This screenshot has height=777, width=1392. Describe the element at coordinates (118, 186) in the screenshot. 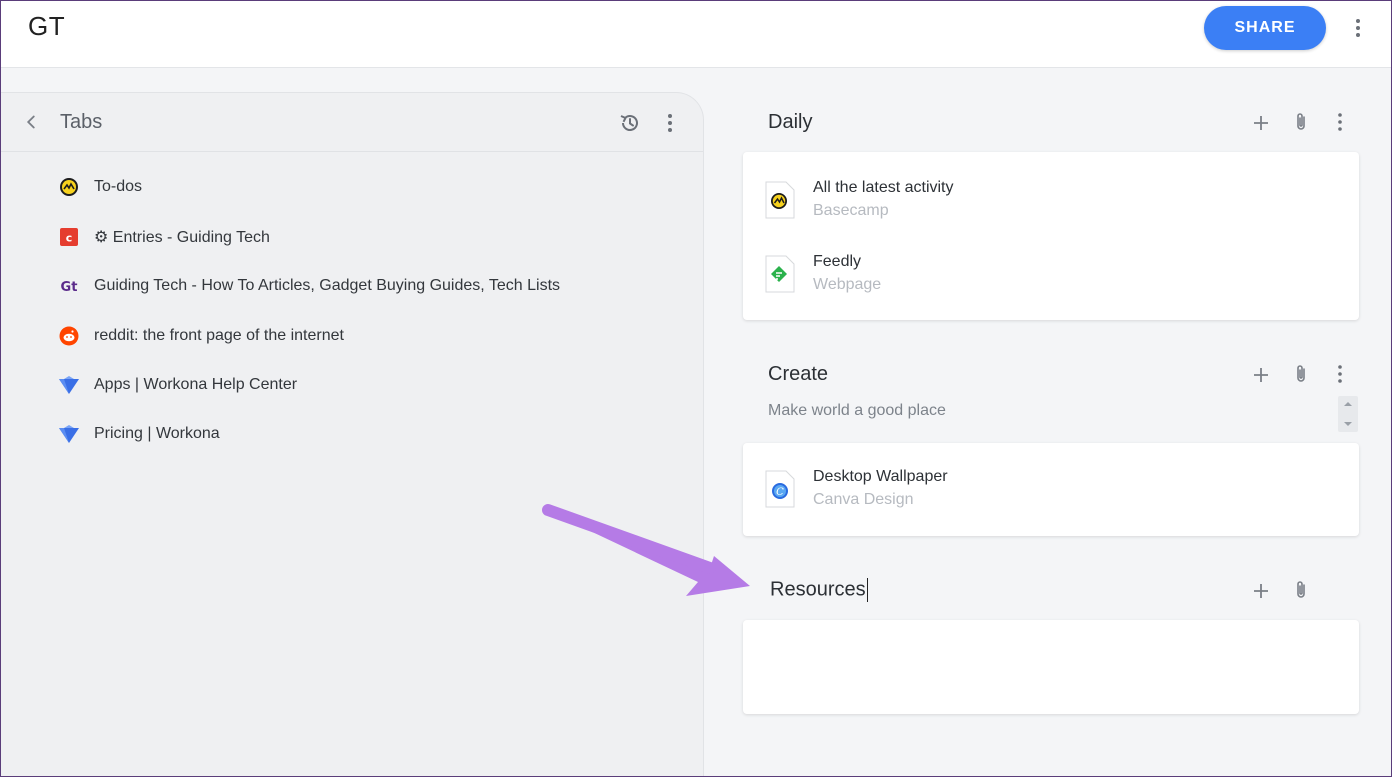

I see `tab-label: To-dos` at that location.